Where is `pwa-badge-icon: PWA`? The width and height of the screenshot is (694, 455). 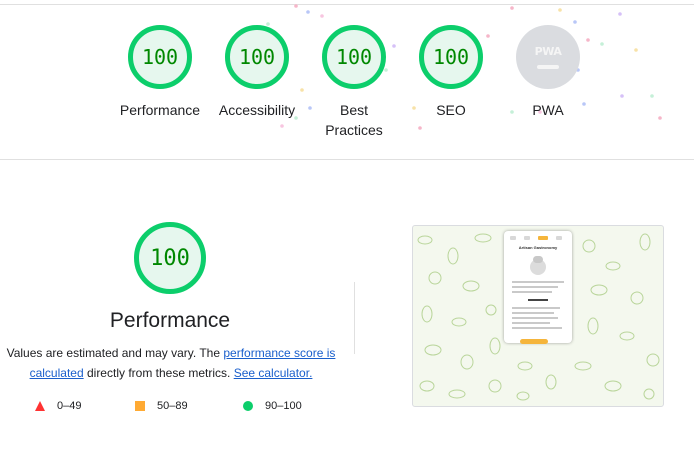 pwa-badge-icon: PWA is located at coordinates (548, 57).